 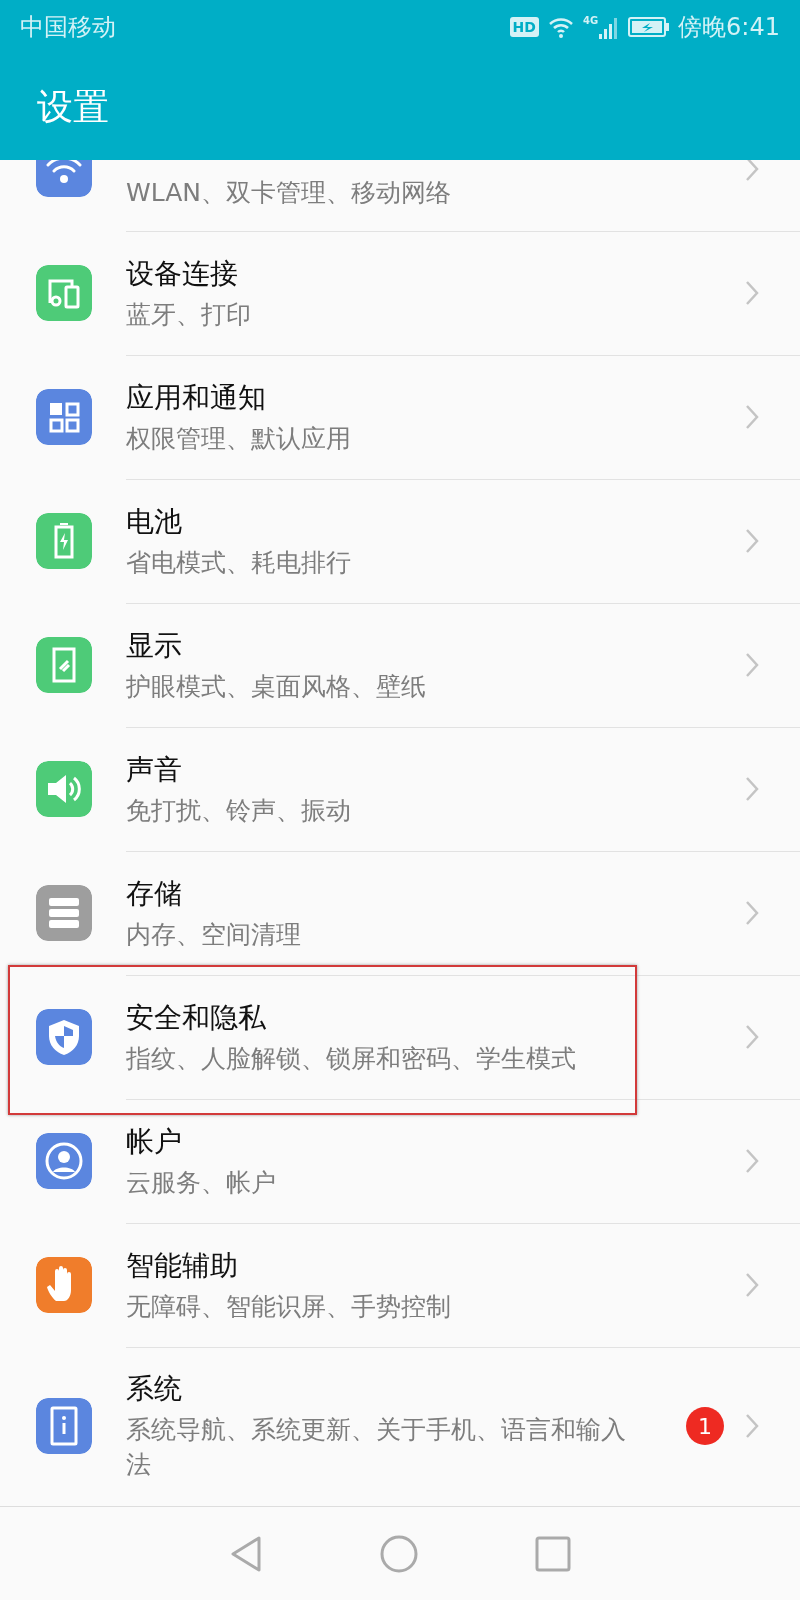 I want to click on settings-item: 声音 免打扰、铃声、振动, so click(x=400, y=789).